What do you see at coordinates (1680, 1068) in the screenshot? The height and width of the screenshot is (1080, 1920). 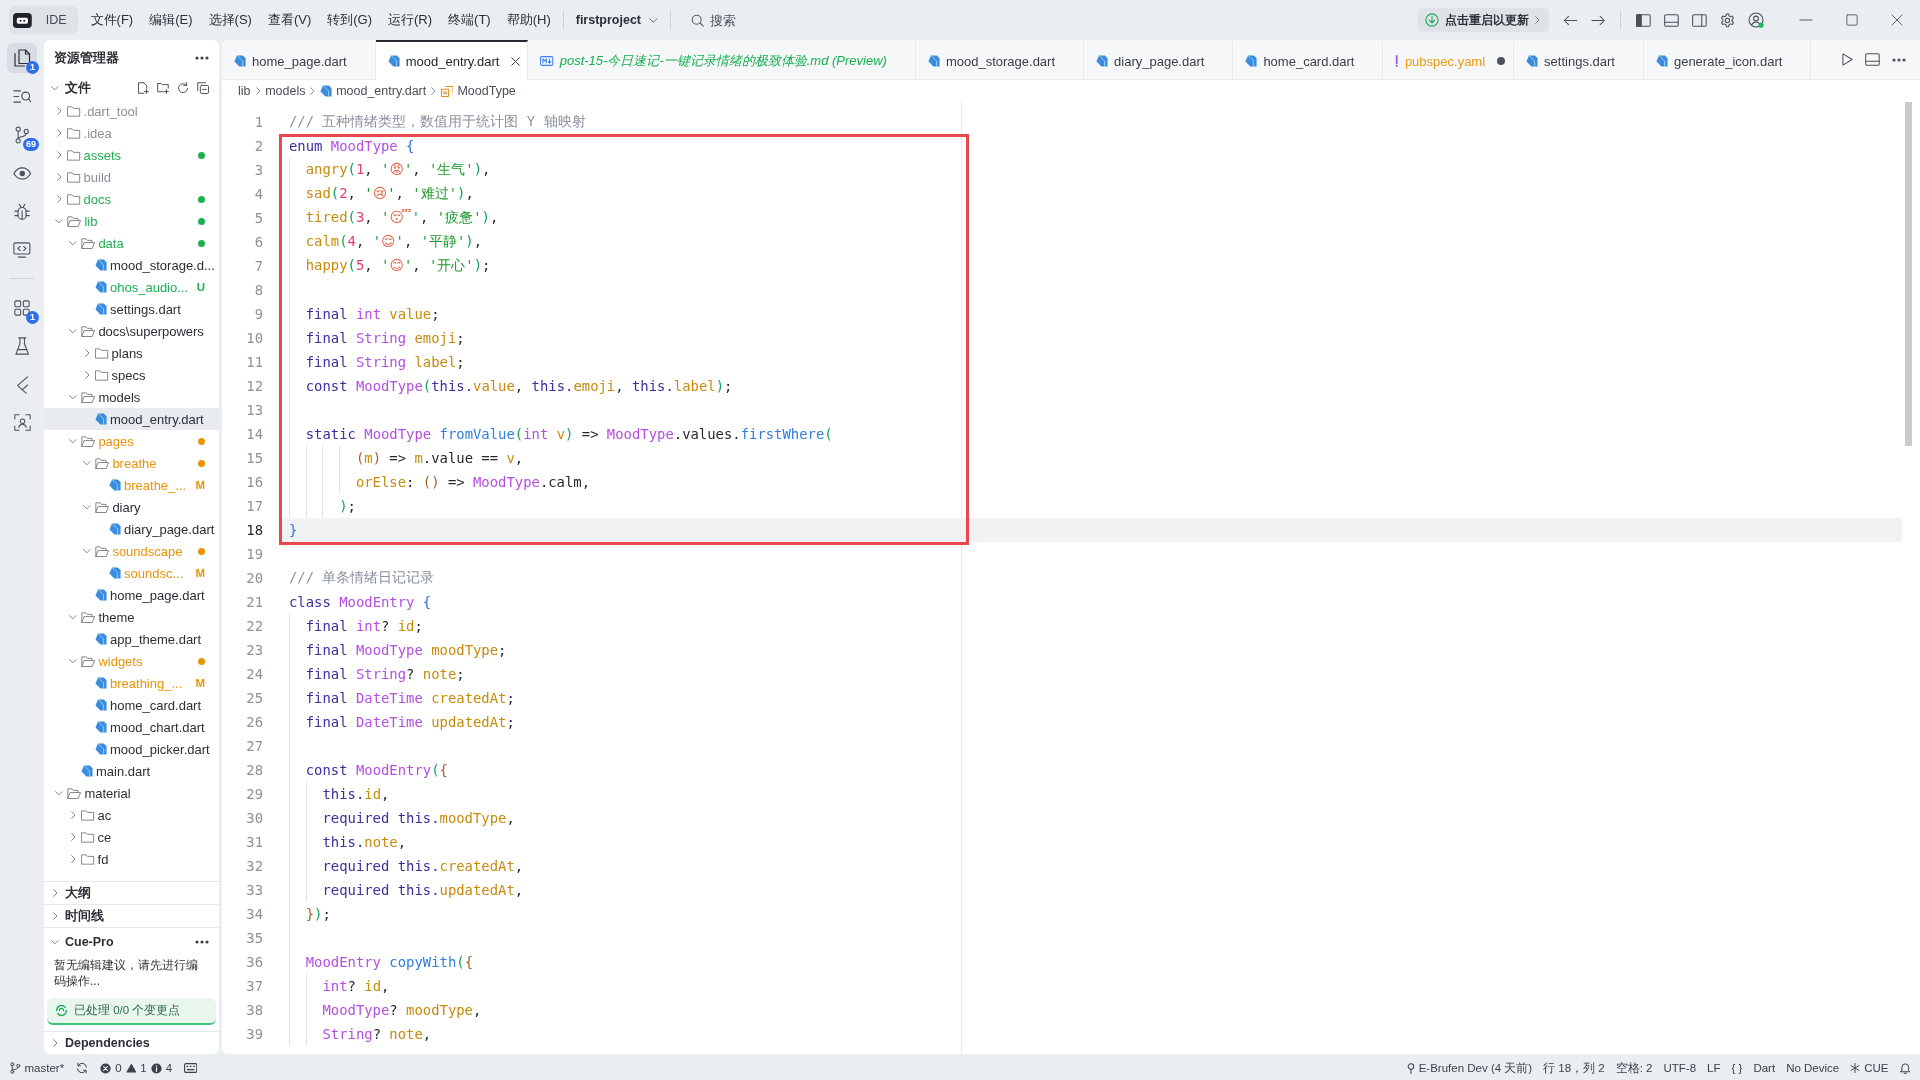 I see `status-item: UTF-8` at bounding box center [1680, 1068].